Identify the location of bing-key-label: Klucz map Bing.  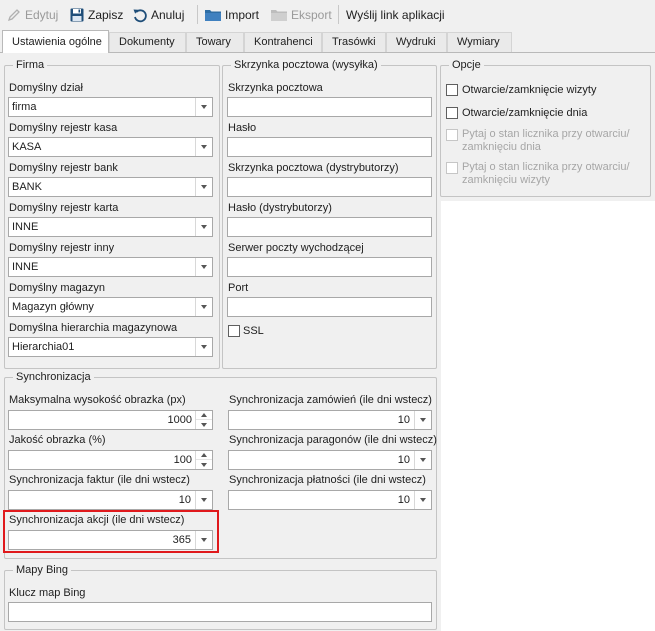
(47, 593).